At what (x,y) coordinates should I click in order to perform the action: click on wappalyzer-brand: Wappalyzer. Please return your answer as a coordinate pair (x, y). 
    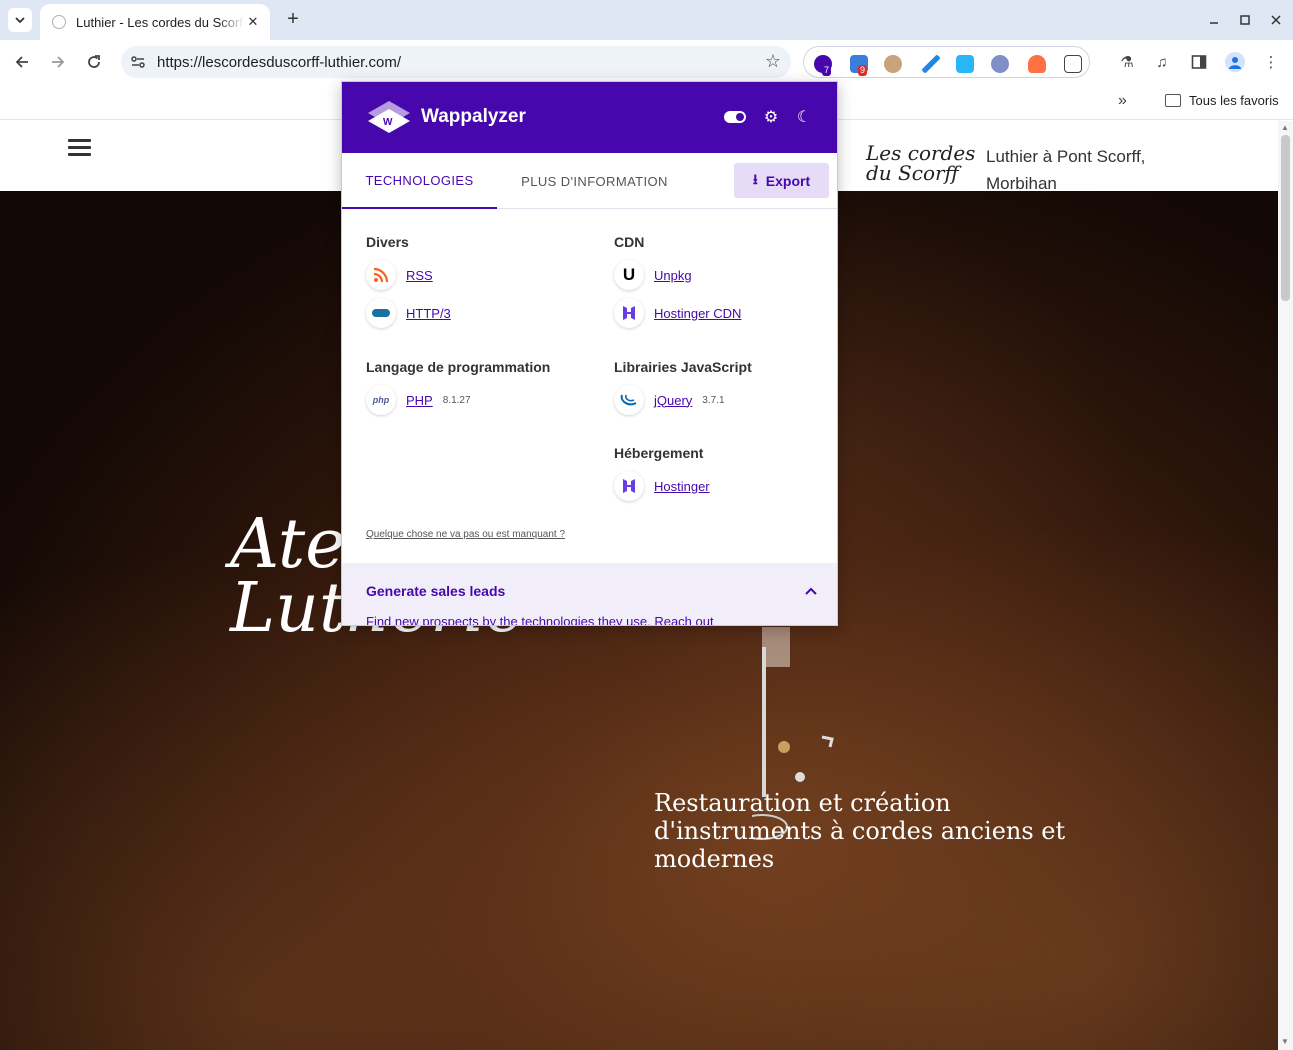
    Looking at the image, I should click on (473, 116).